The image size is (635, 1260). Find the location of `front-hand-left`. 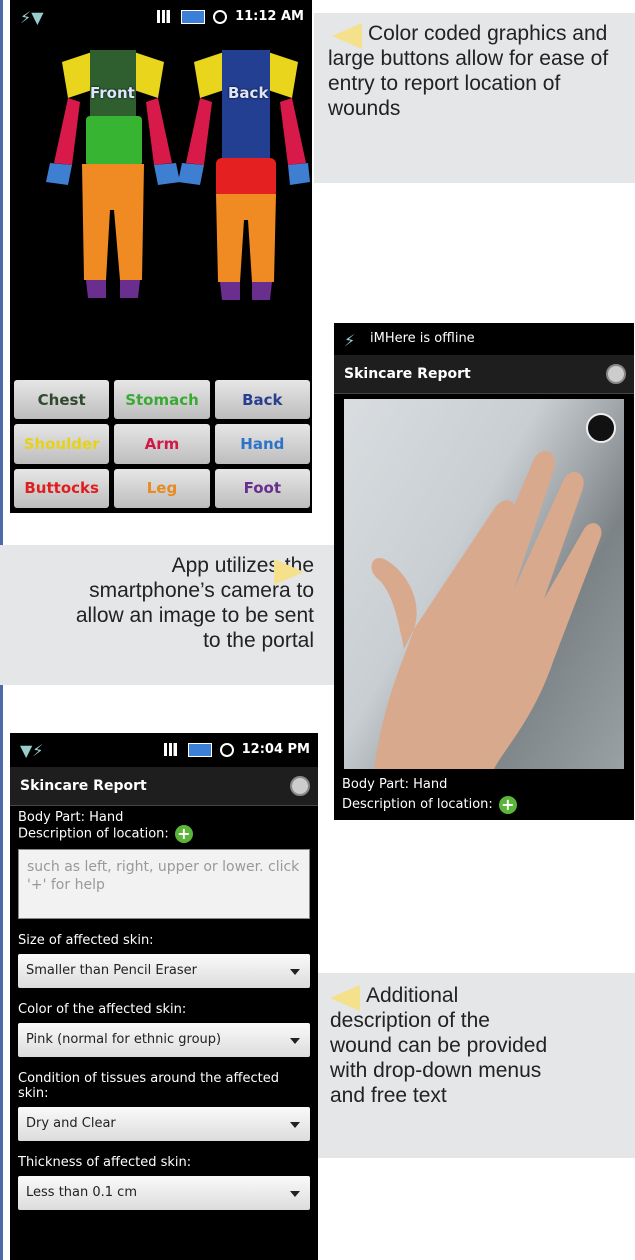

front-hand-left is located at coordinates (59, 174).